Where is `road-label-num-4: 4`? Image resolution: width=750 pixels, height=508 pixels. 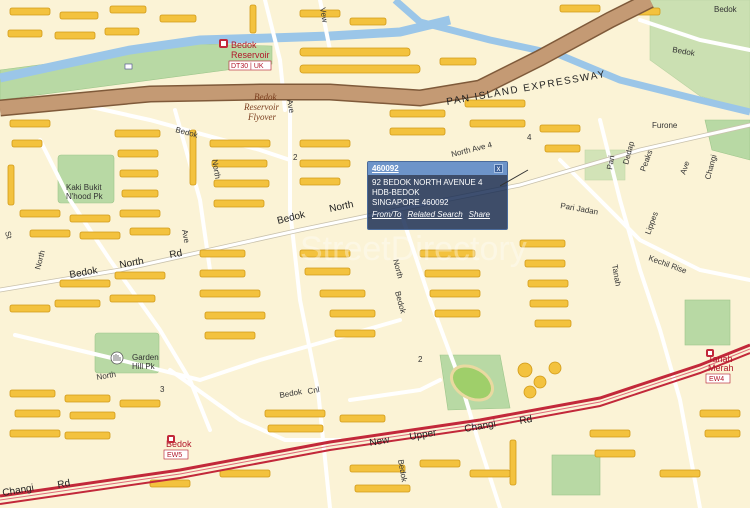
road-label-num-4: 4 is located at coordinates (529, 137).